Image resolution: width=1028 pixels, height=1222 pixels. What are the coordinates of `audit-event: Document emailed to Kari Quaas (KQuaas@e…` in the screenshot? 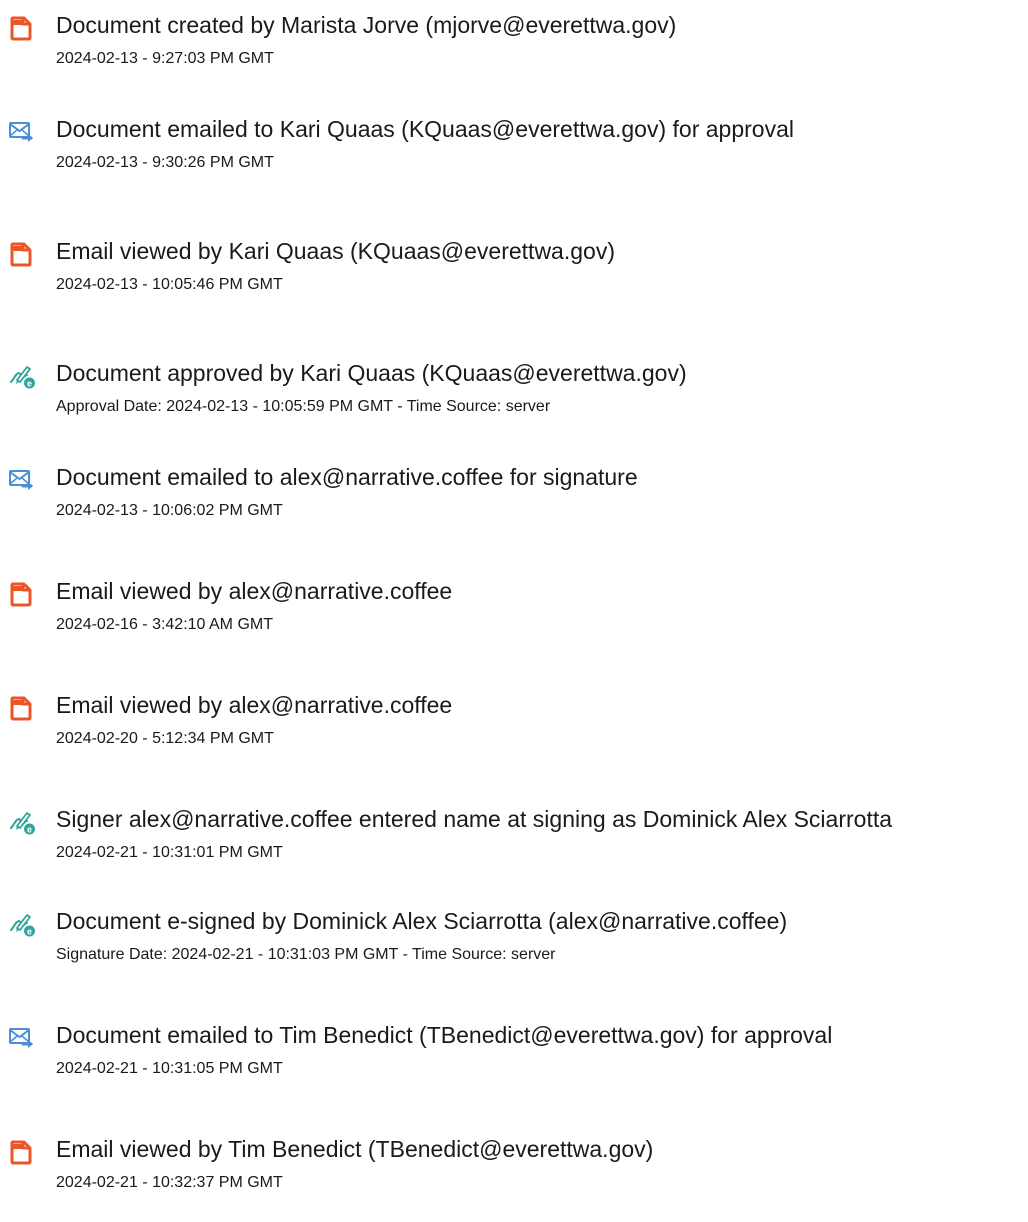 It's located at (514, 144).